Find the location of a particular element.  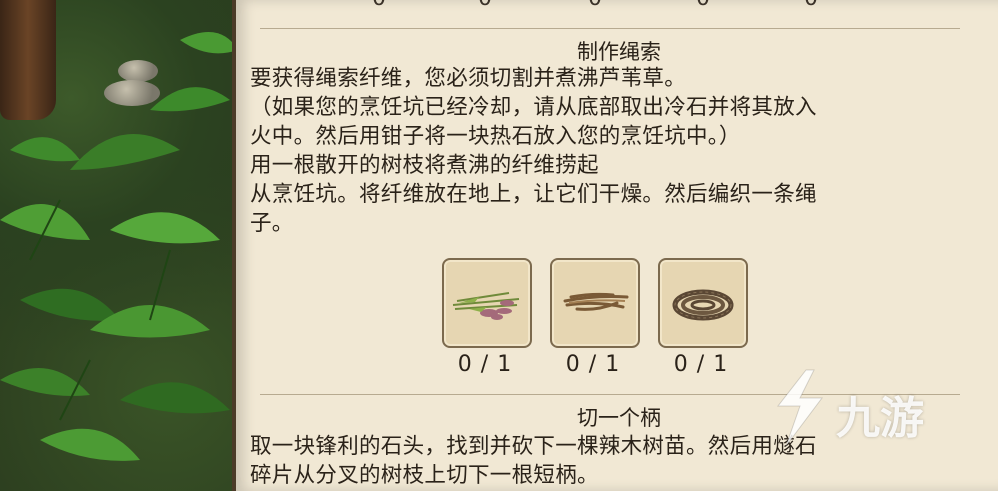

previous-recipe-counters: 0 0 0 0 0 is located at coordinates (617, 5).